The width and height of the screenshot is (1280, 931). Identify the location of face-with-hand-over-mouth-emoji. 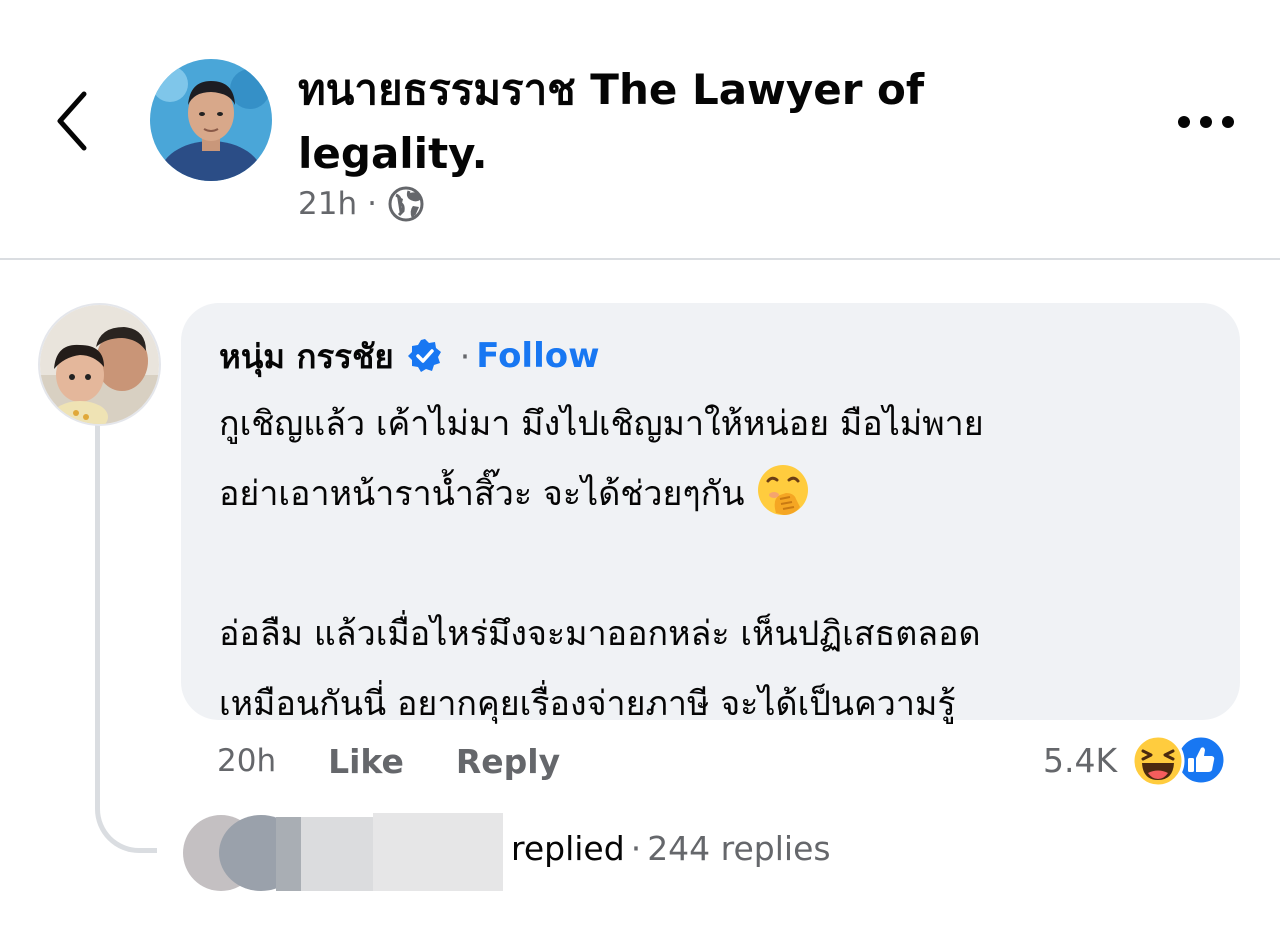
(783, 490).